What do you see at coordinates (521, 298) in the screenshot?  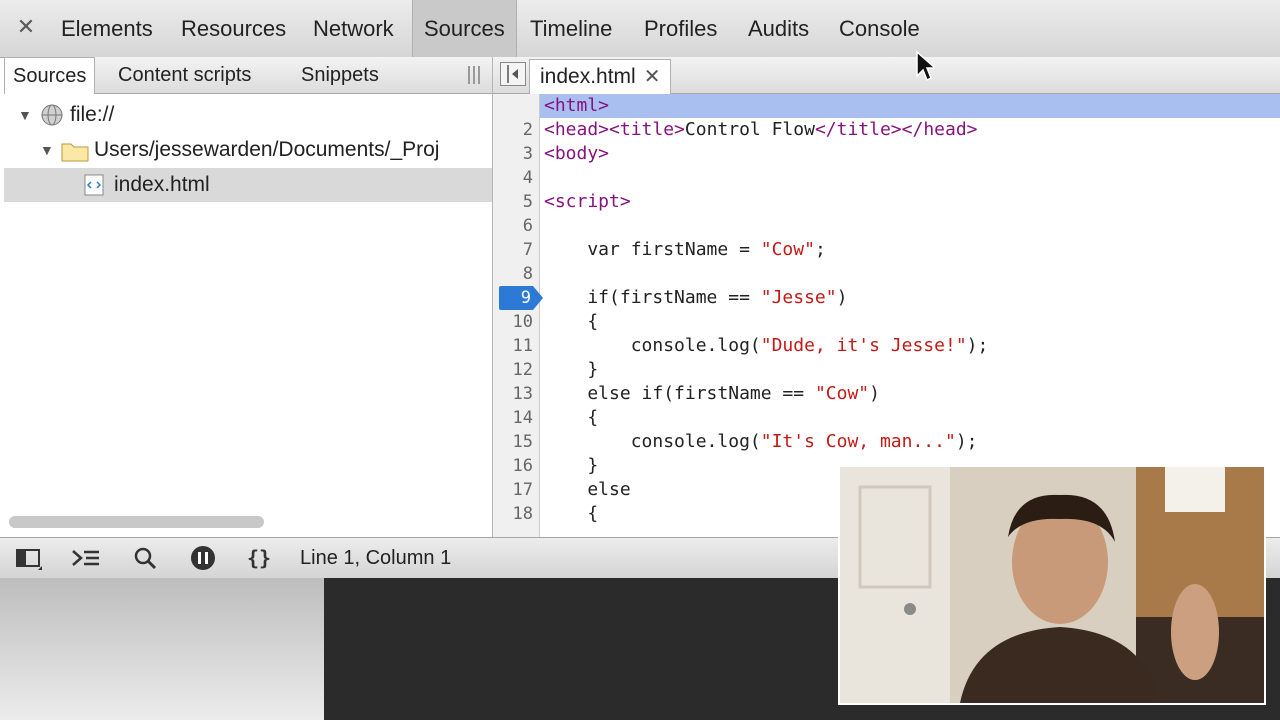 I see `breakpoint-line-number: 9` at bounding box center [521, 298].